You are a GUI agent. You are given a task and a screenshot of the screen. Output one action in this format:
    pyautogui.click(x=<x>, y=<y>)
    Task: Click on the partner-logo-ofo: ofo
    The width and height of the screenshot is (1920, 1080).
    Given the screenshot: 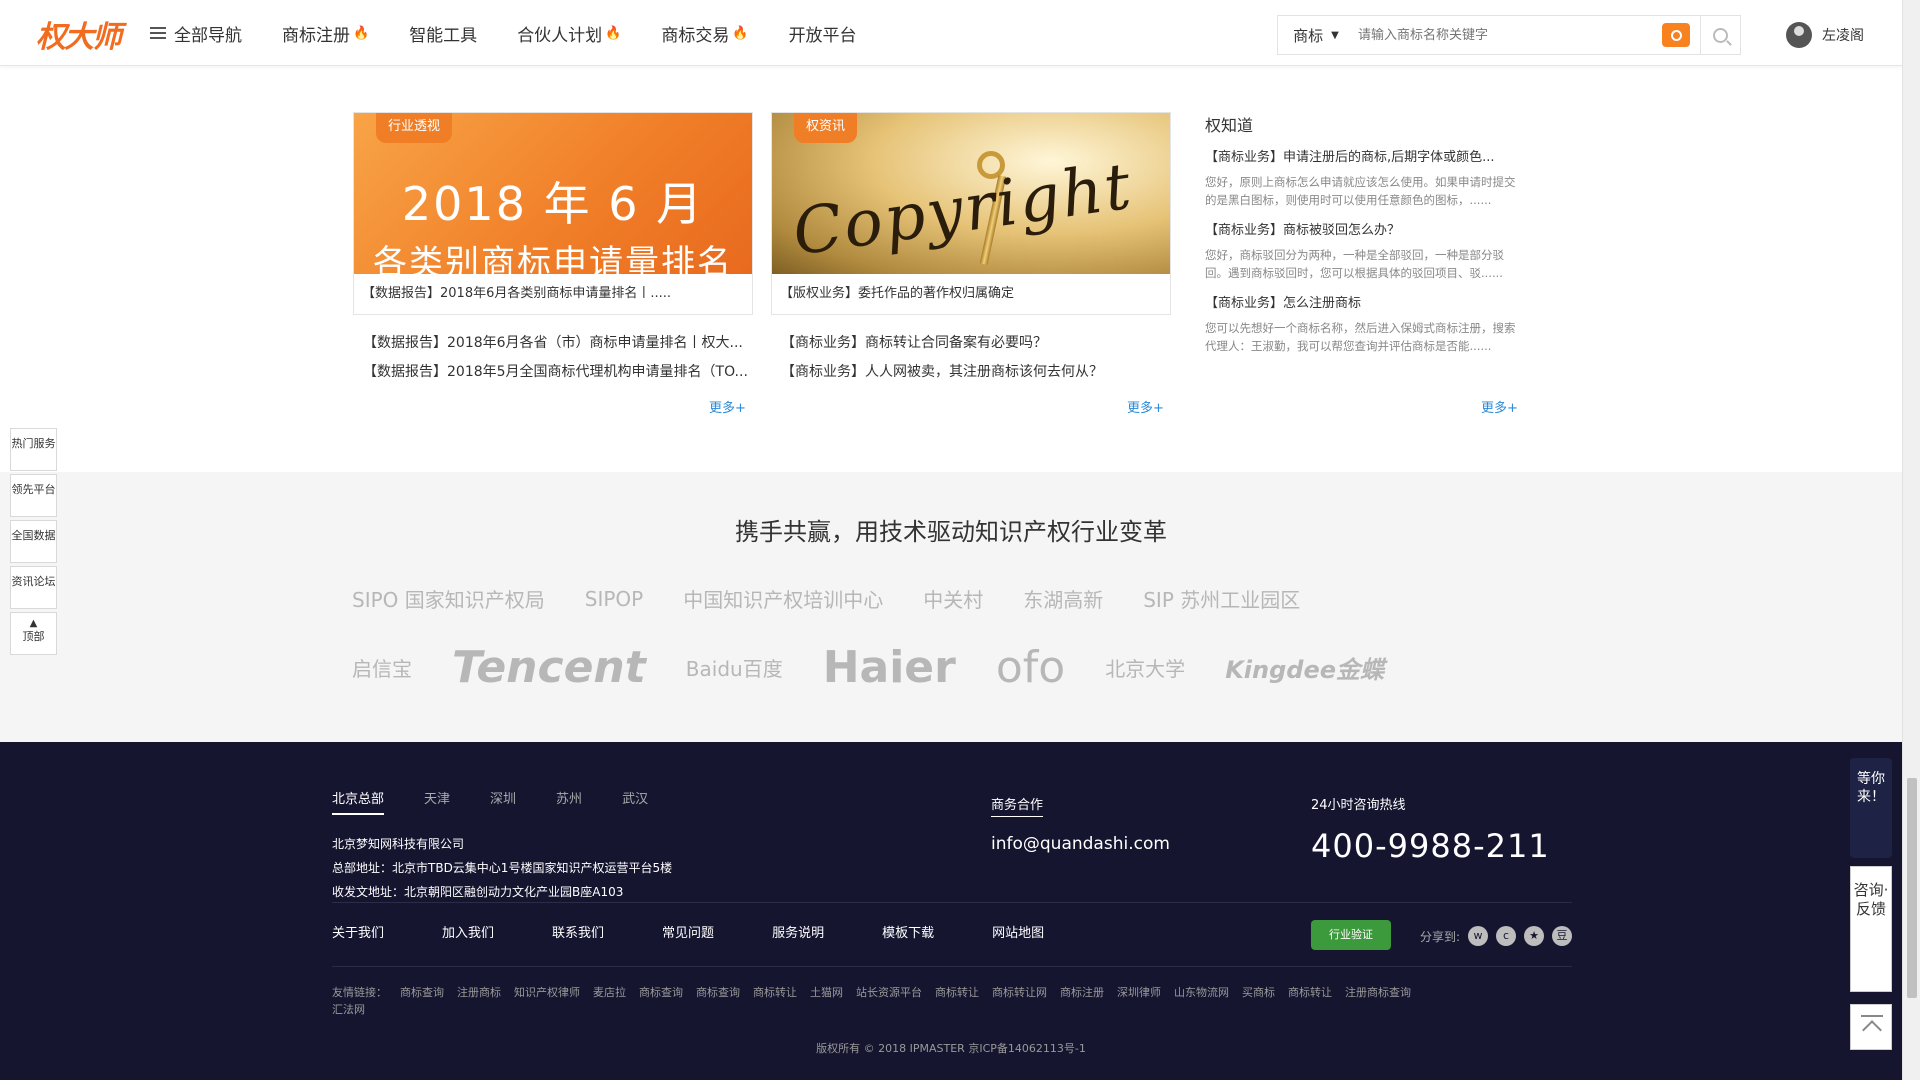 What is the action you would take?
    pyautogui.click(x=1030, y=667)
    